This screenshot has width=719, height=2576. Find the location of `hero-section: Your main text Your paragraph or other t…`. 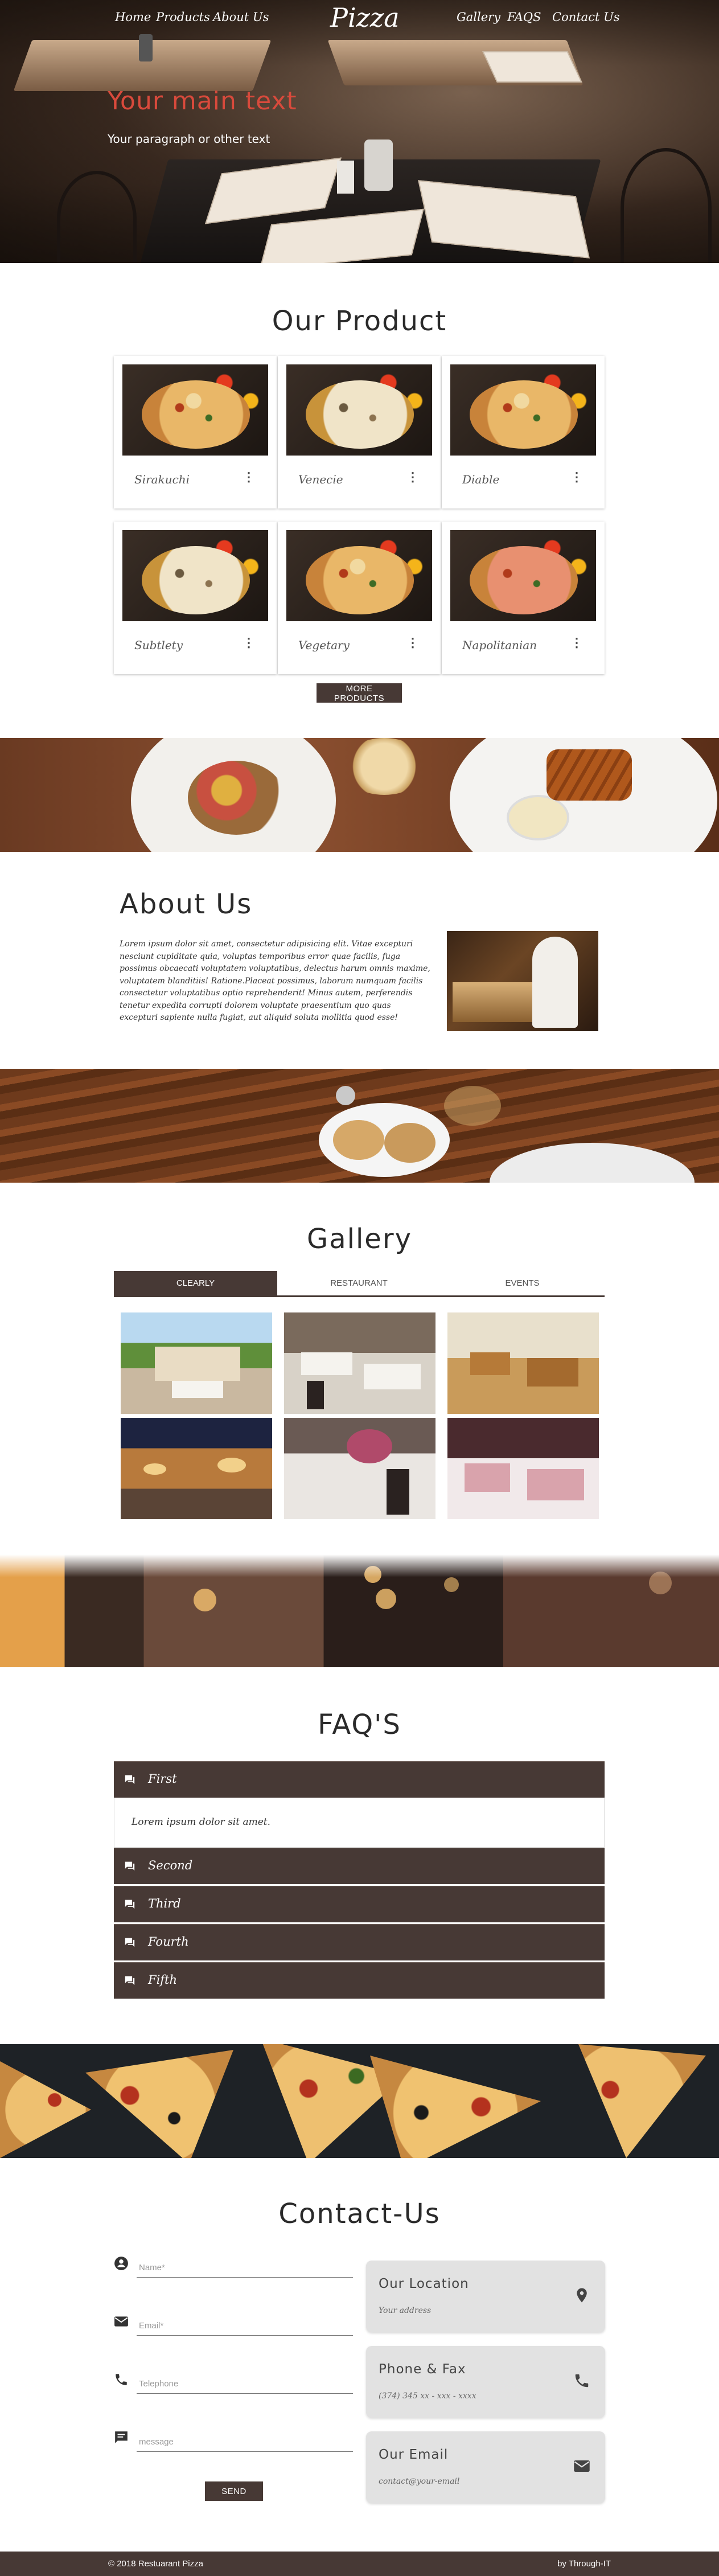

hero-section: Your main text Your paragraph or other t… is located at coordinates (359, 131).